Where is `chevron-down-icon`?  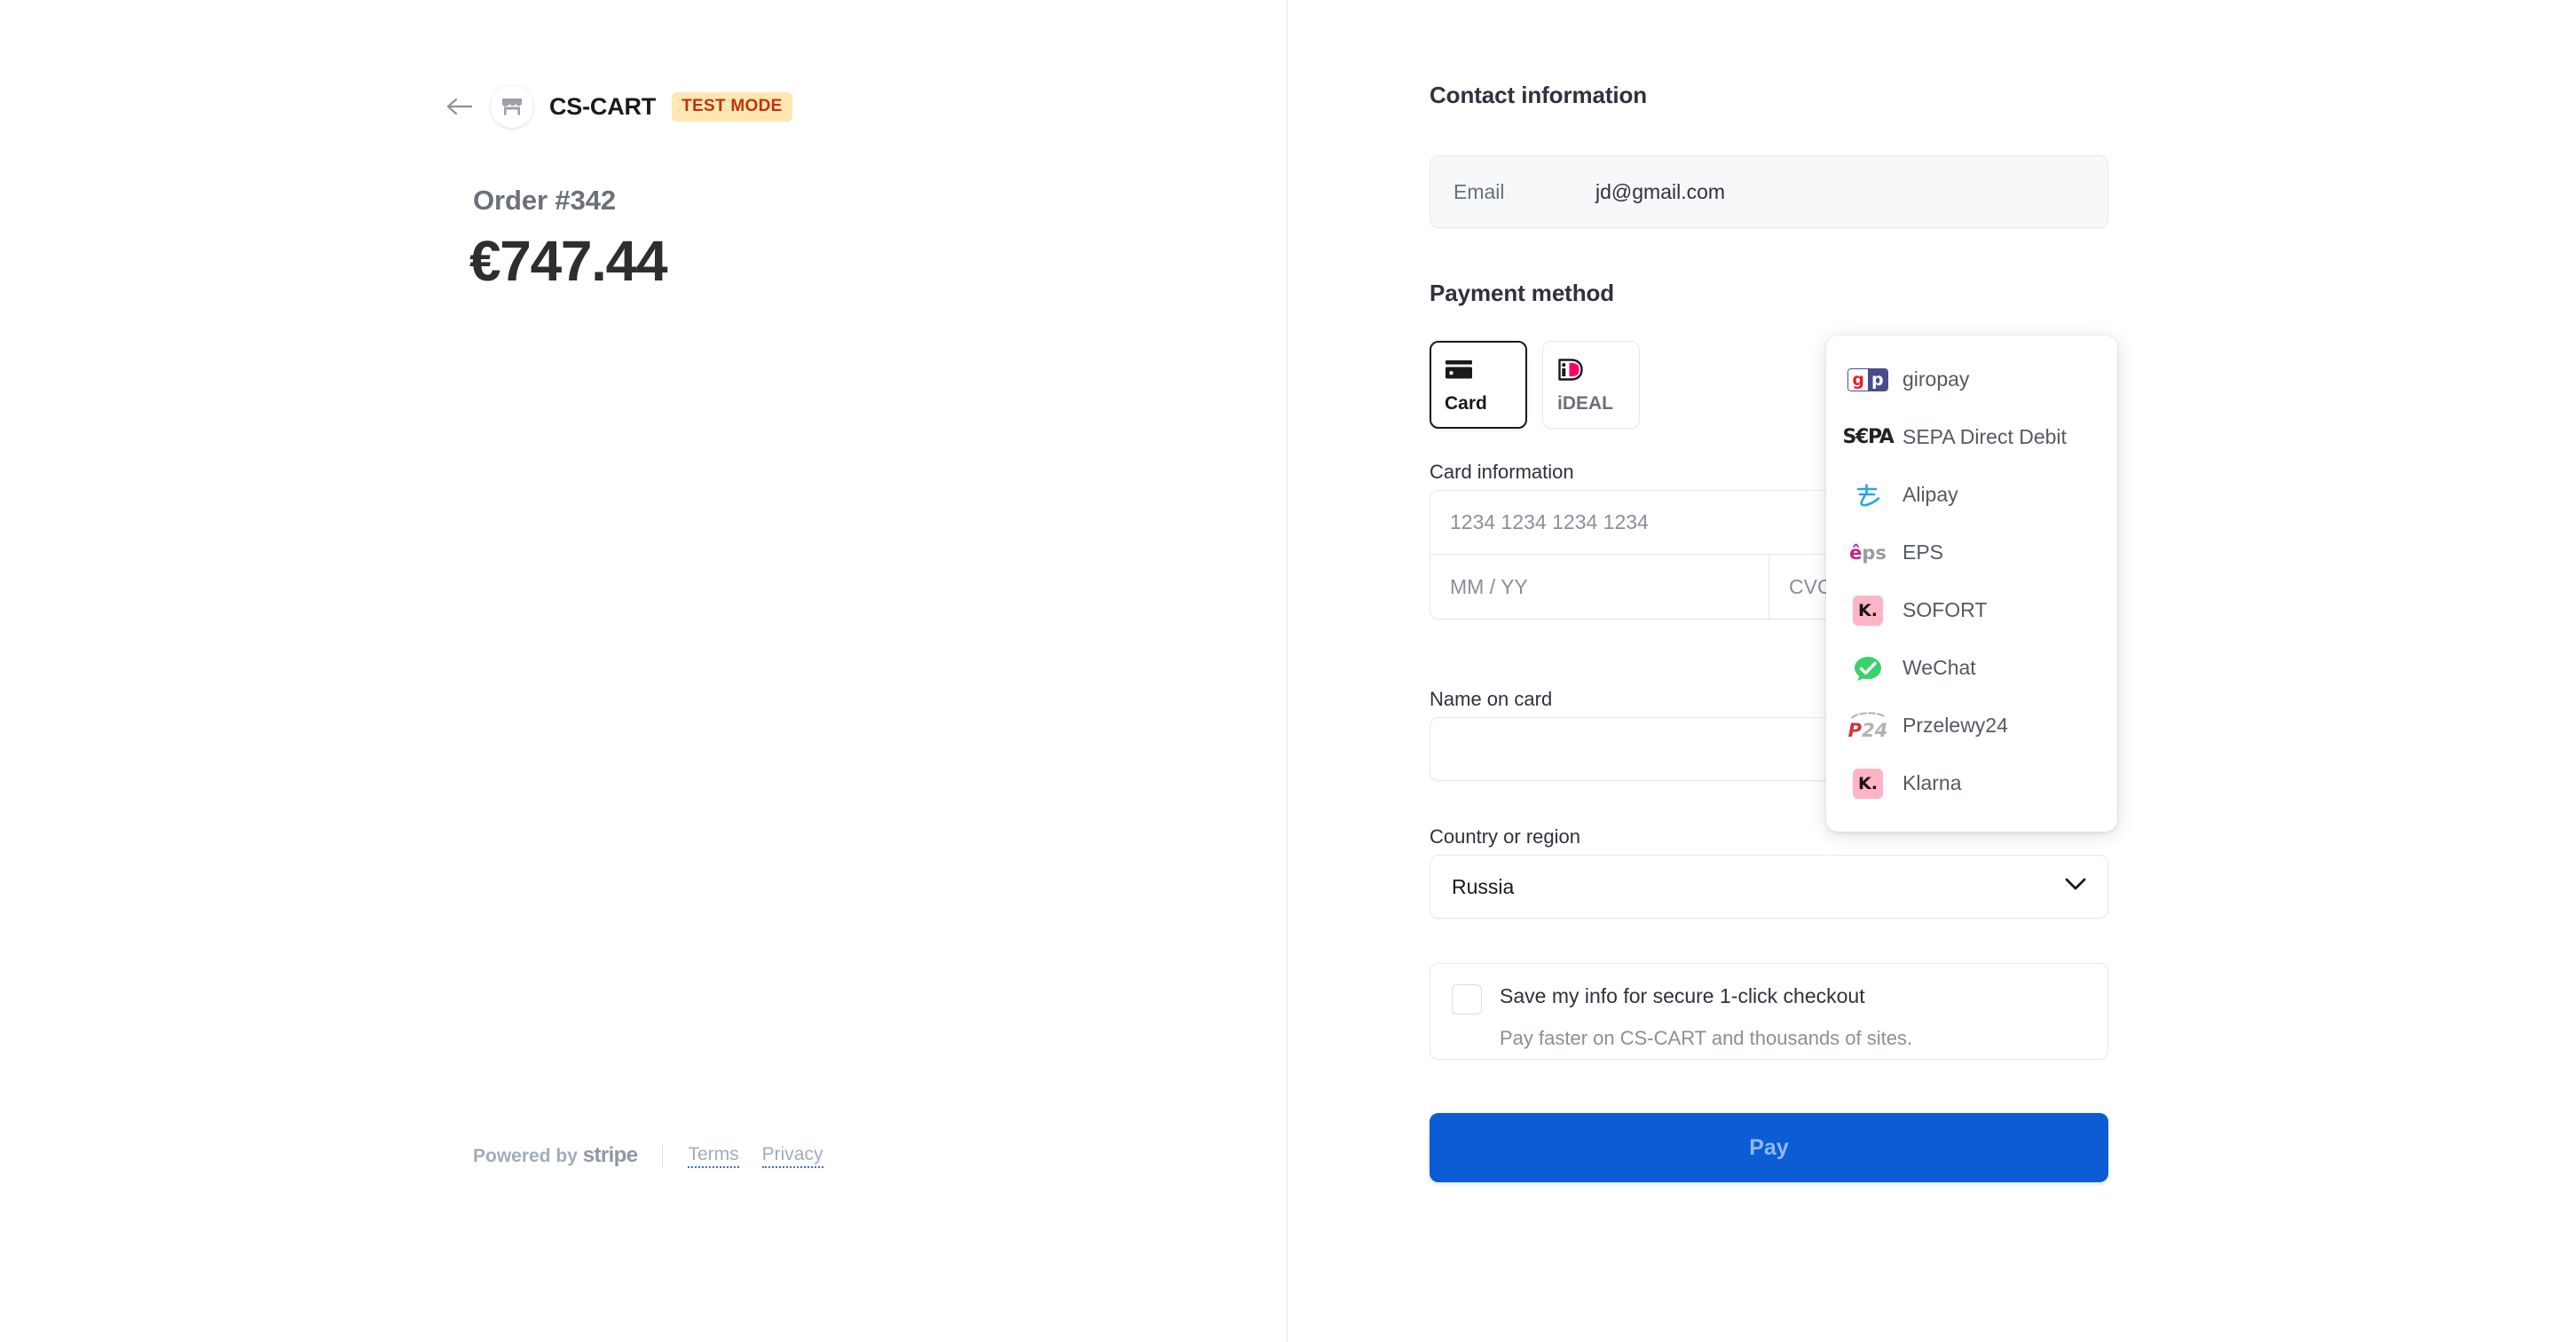
chevron-down-icon is located at coordinates (2076, 887).